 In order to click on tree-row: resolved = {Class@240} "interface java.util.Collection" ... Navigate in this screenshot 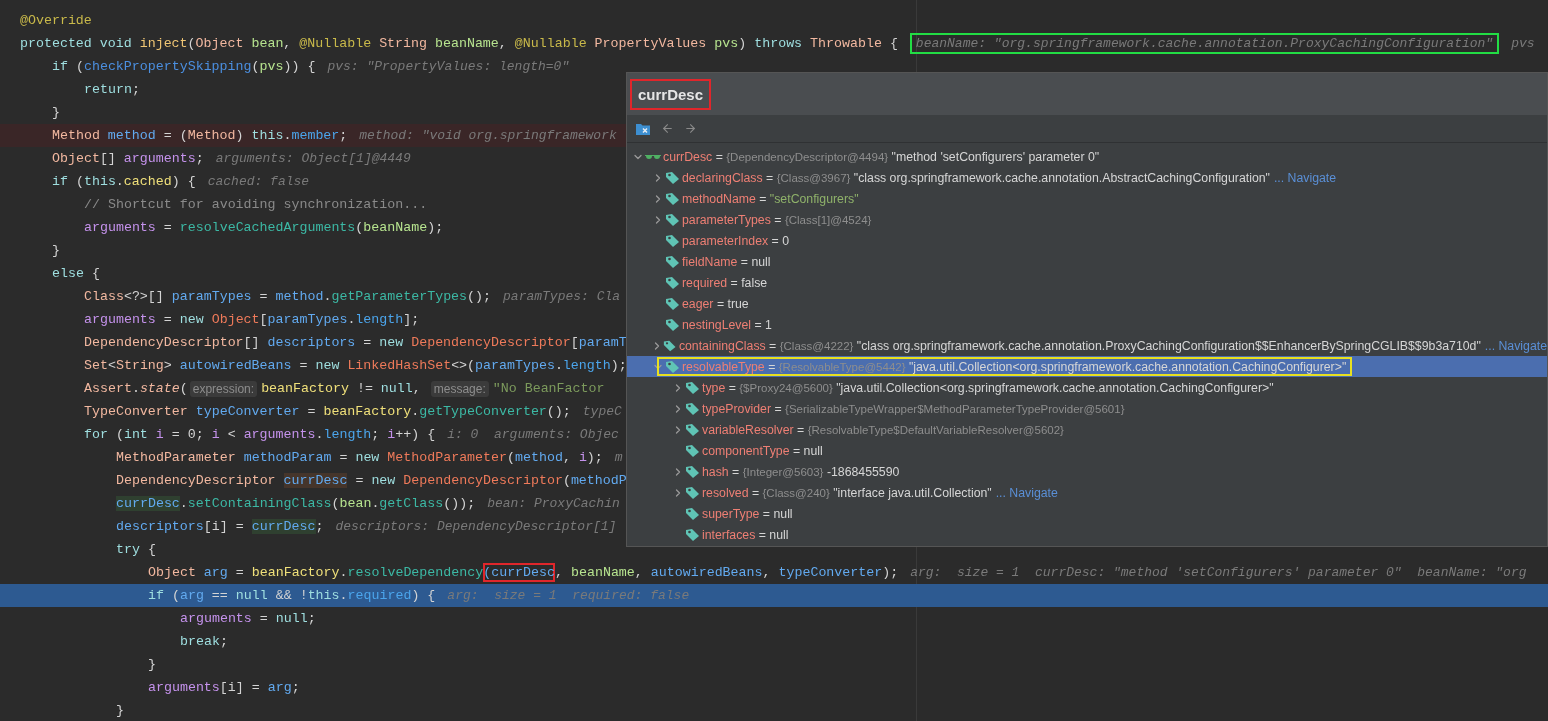, I will do `click(1087, 492)`.